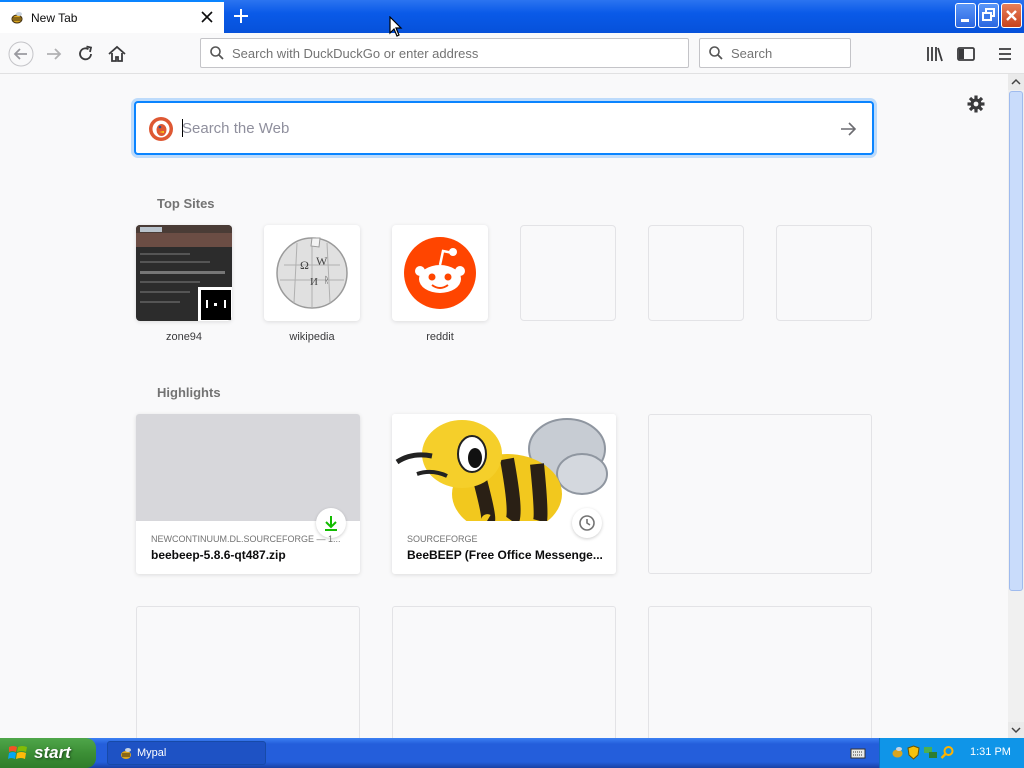 The height and width of the screenshot is (768, 1024). I want to click on start-button: start, so click(48, 753).